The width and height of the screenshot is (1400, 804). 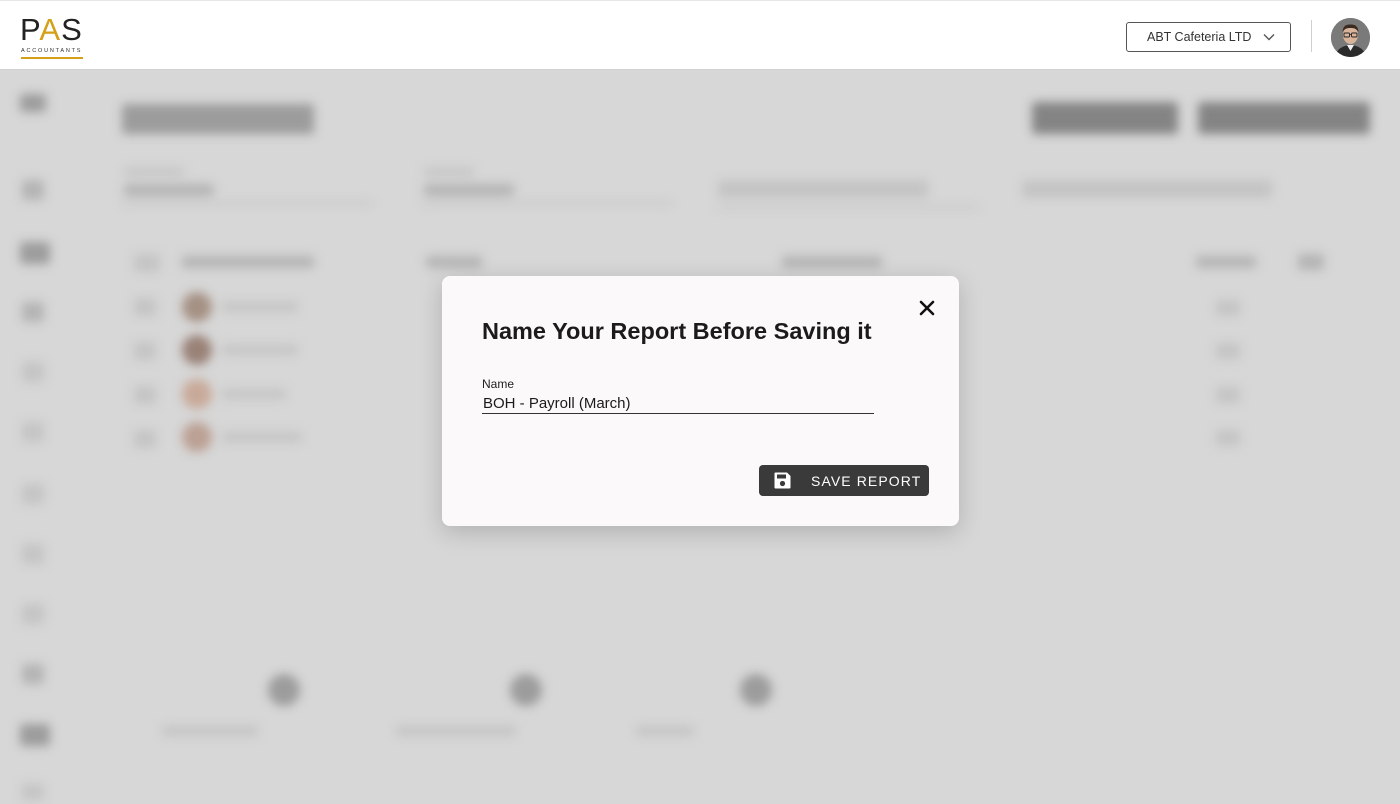 What do you see at coordinates (1311, 36) in the screenshot?
I see `header-divider` at bounding box center [1311, 36].